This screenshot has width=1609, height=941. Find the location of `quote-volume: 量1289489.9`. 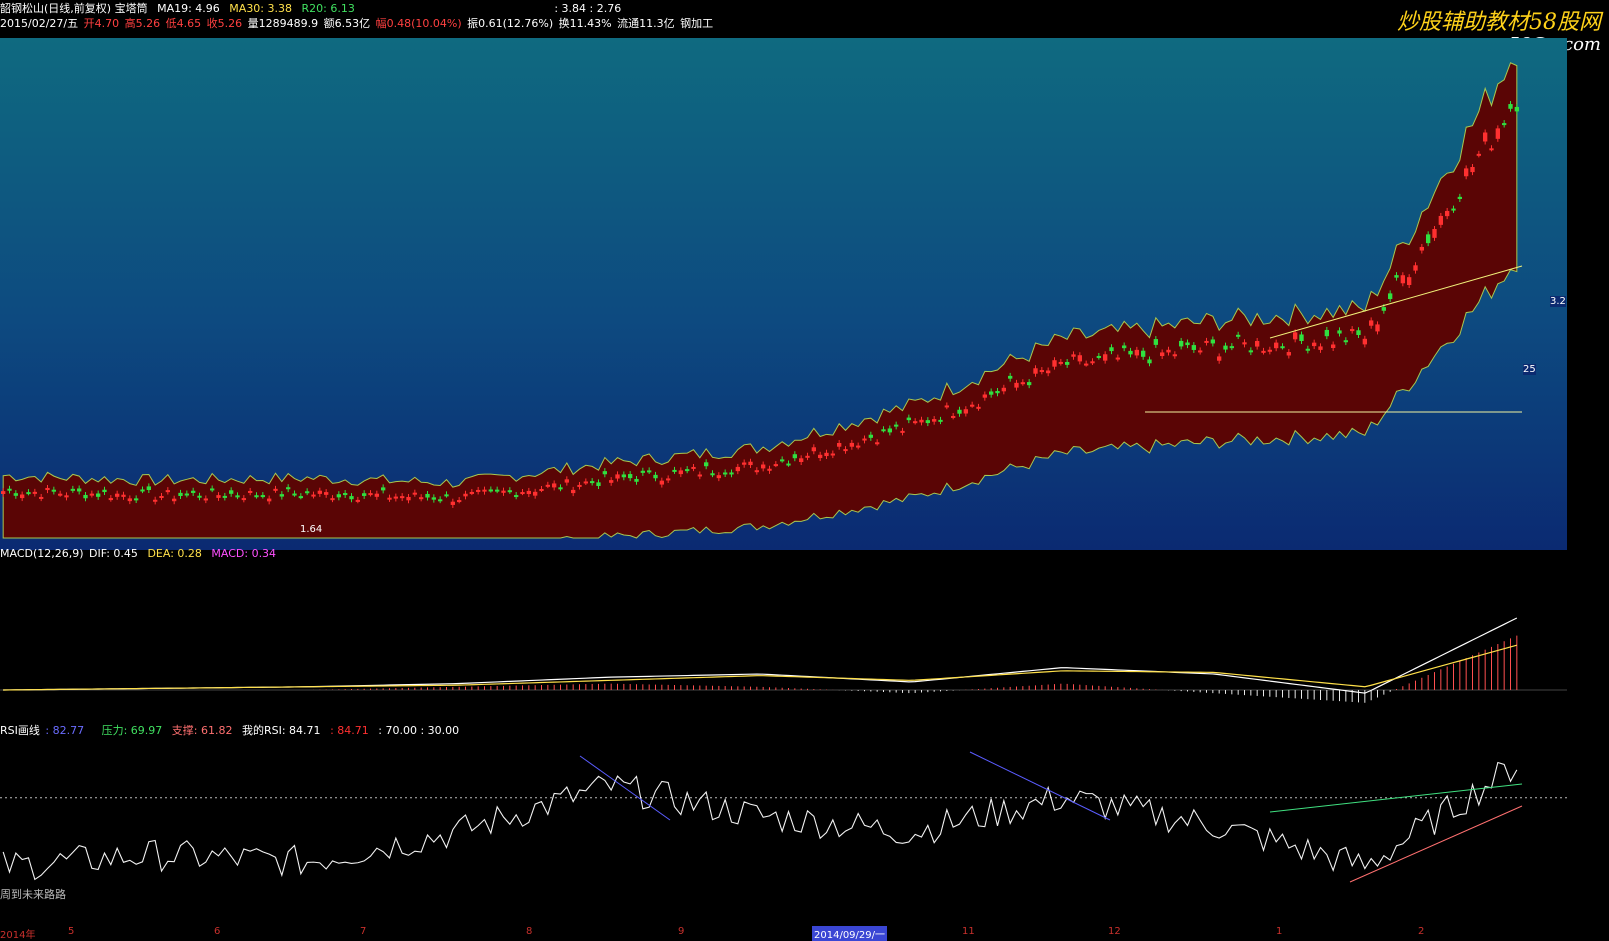

quote-volume: 量1289489.9 is located at coordinates (283, 23).